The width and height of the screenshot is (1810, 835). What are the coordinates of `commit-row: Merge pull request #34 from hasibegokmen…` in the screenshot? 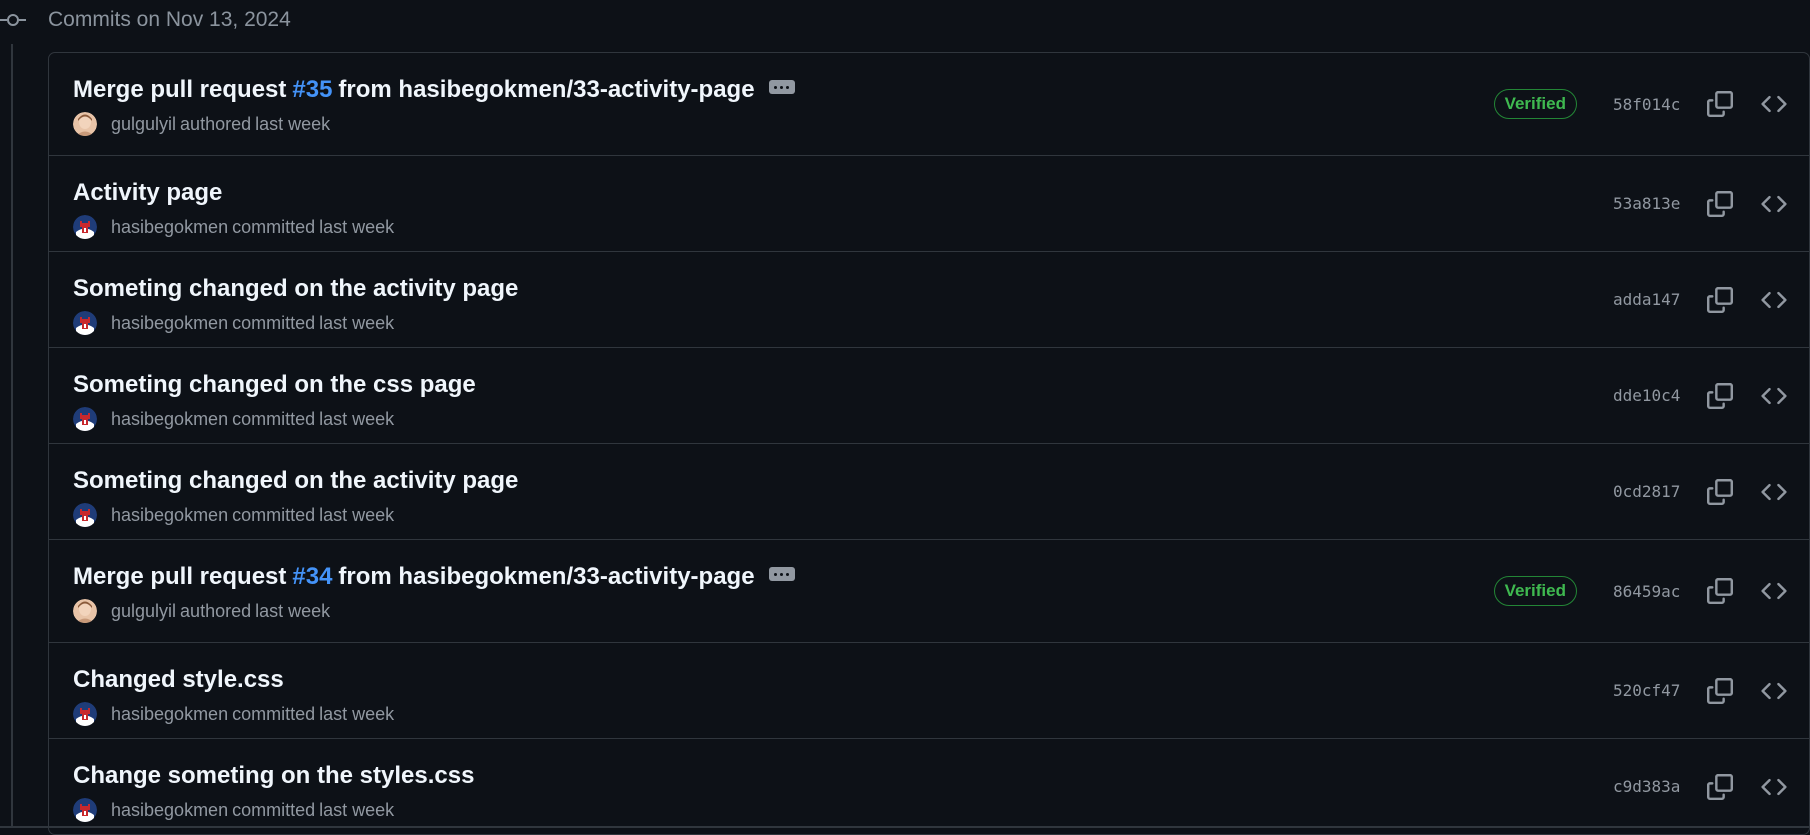 It's located at (929, 590).